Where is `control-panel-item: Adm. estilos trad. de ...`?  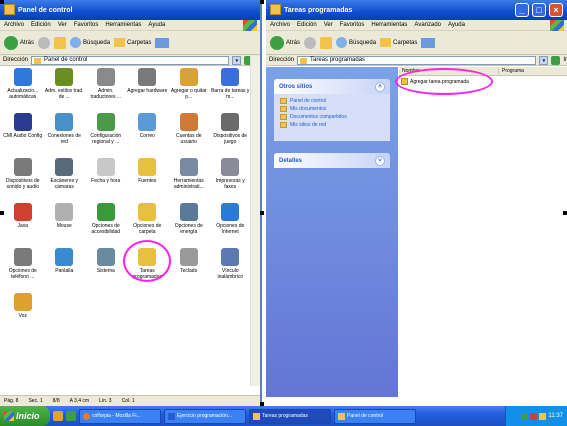 control-panel-item: Adm. estilos trad. de ... is located at coordinates (65, 88).